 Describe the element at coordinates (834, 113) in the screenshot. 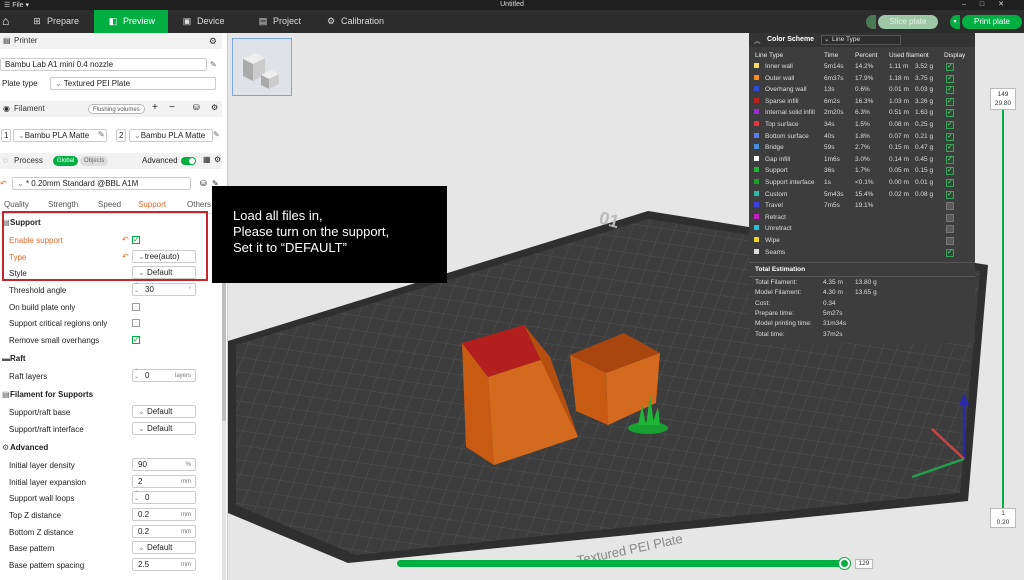

I see `line-type-time: 2m20s` at that location.